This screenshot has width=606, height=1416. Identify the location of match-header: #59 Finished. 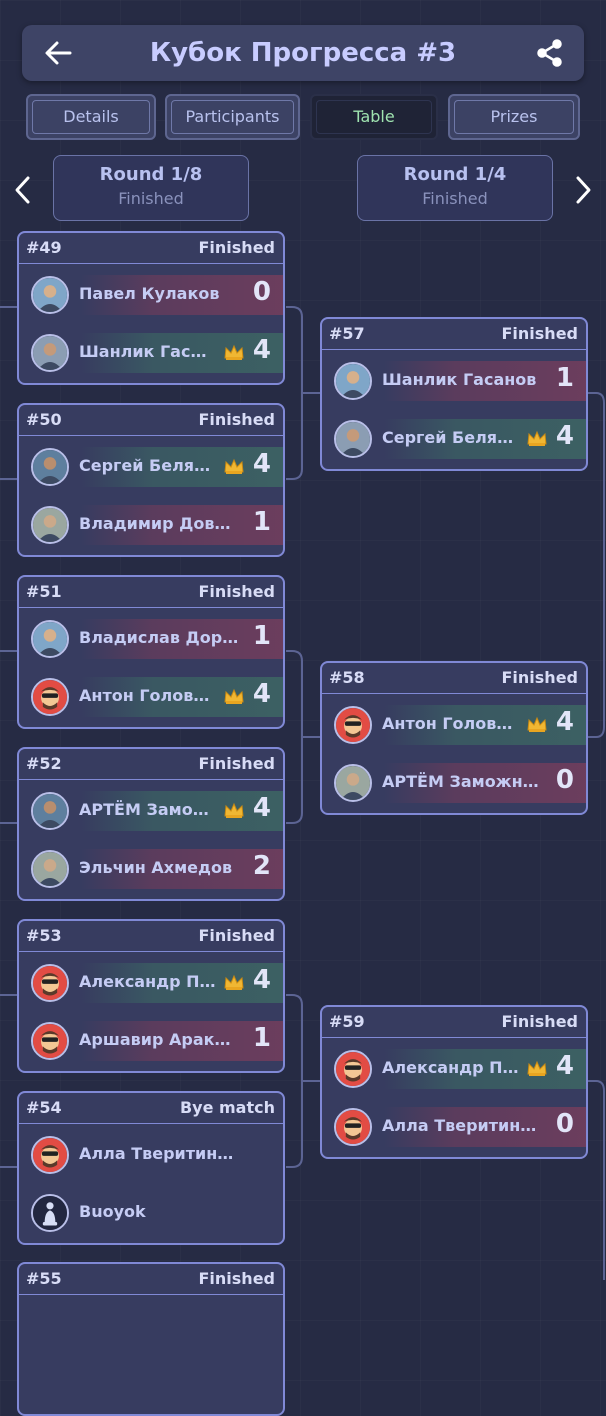
(454, 1022).